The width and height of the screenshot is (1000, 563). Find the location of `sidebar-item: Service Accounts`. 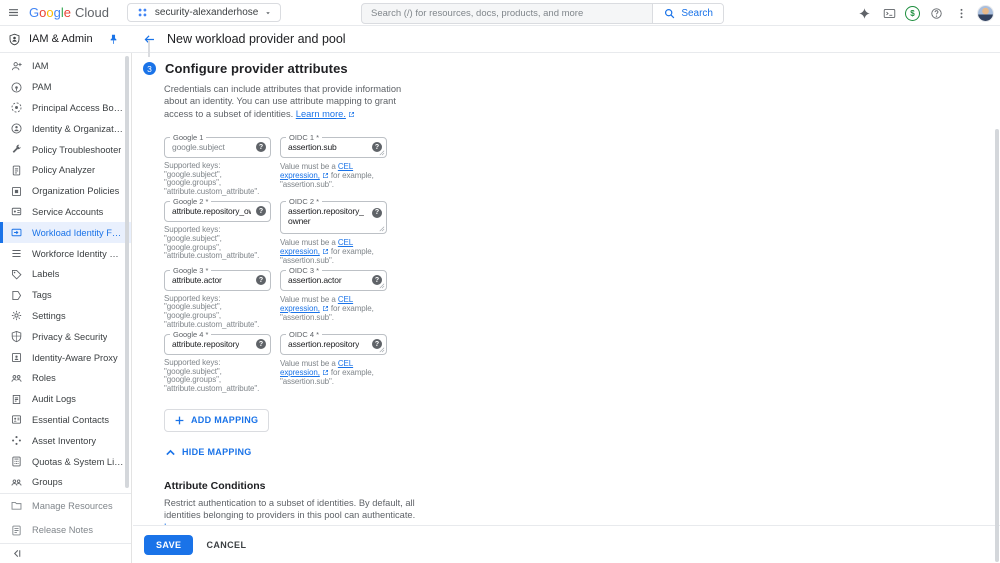

sidebar-item: Service Accounts is located at coordinates (65, 212).